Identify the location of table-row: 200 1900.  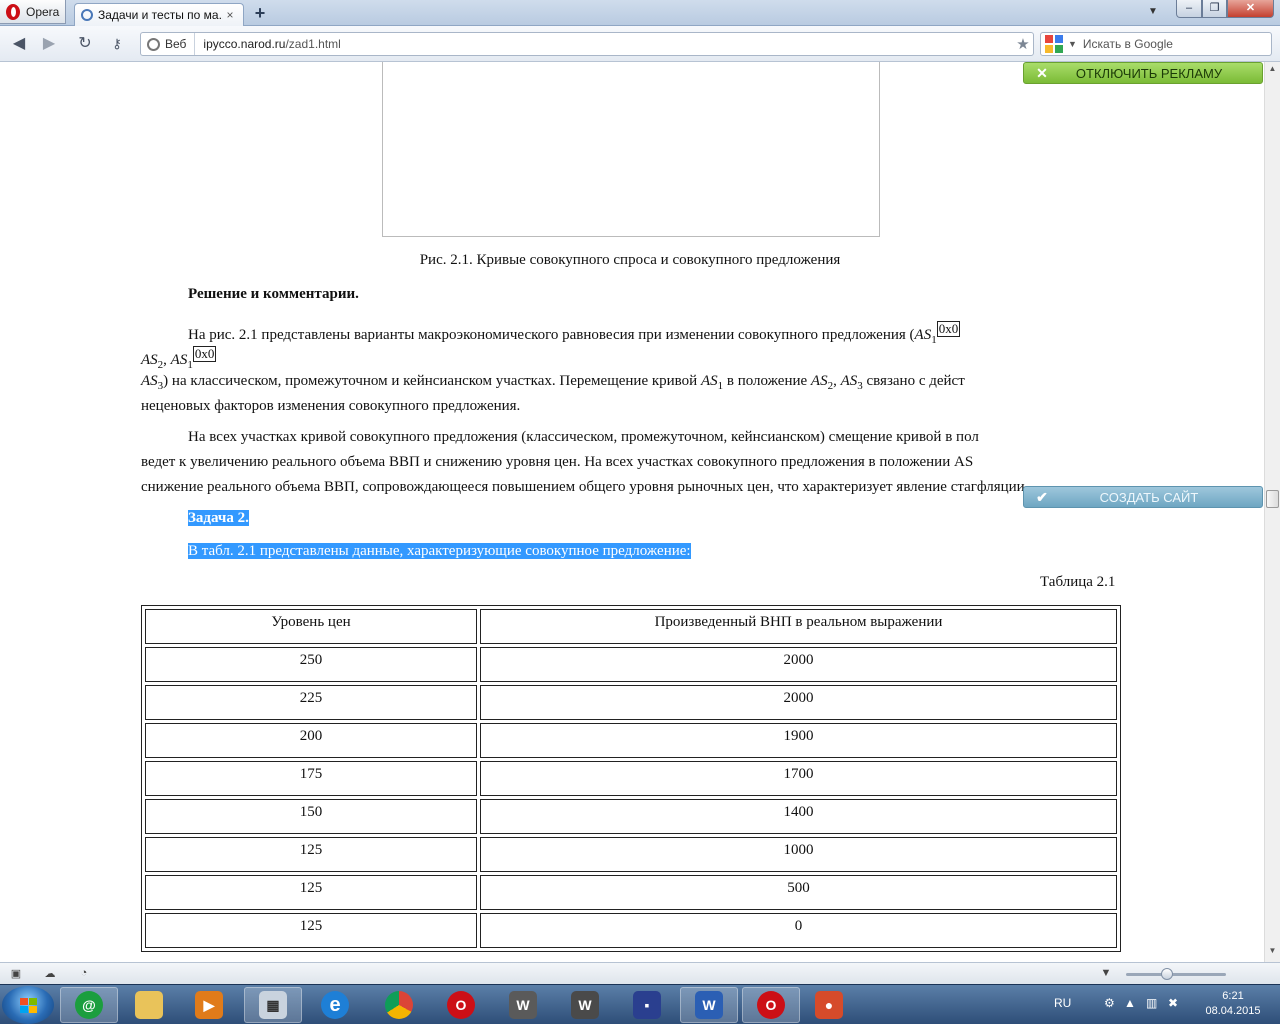
(631, 740).